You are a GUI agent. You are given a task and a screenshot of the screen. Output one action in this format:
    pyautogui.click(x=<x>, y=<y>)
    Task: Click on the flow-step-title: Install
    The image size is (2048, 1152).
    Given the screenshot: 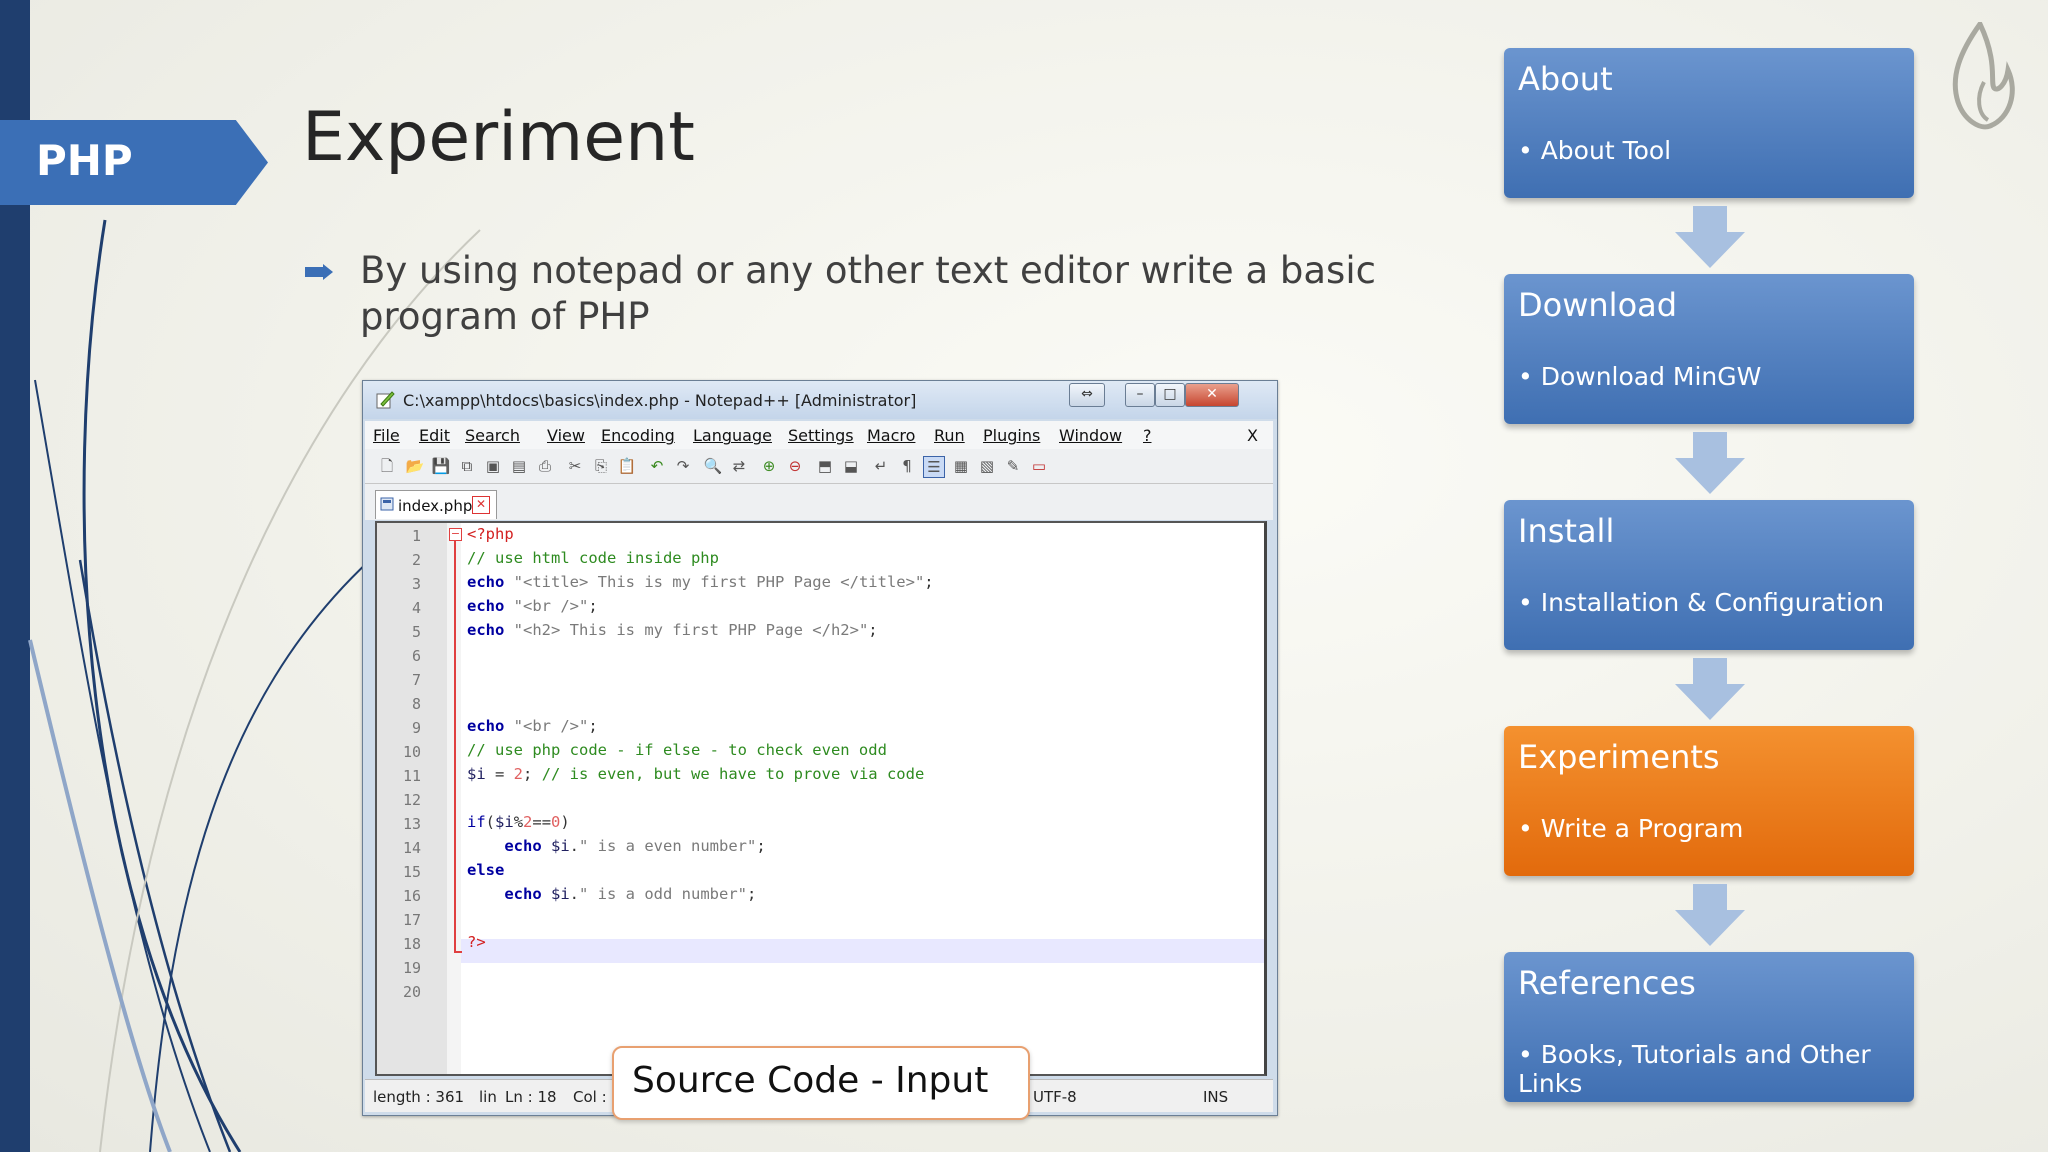 What is the action you would take?
    pyautogui.click(x=1566, y=531)
    